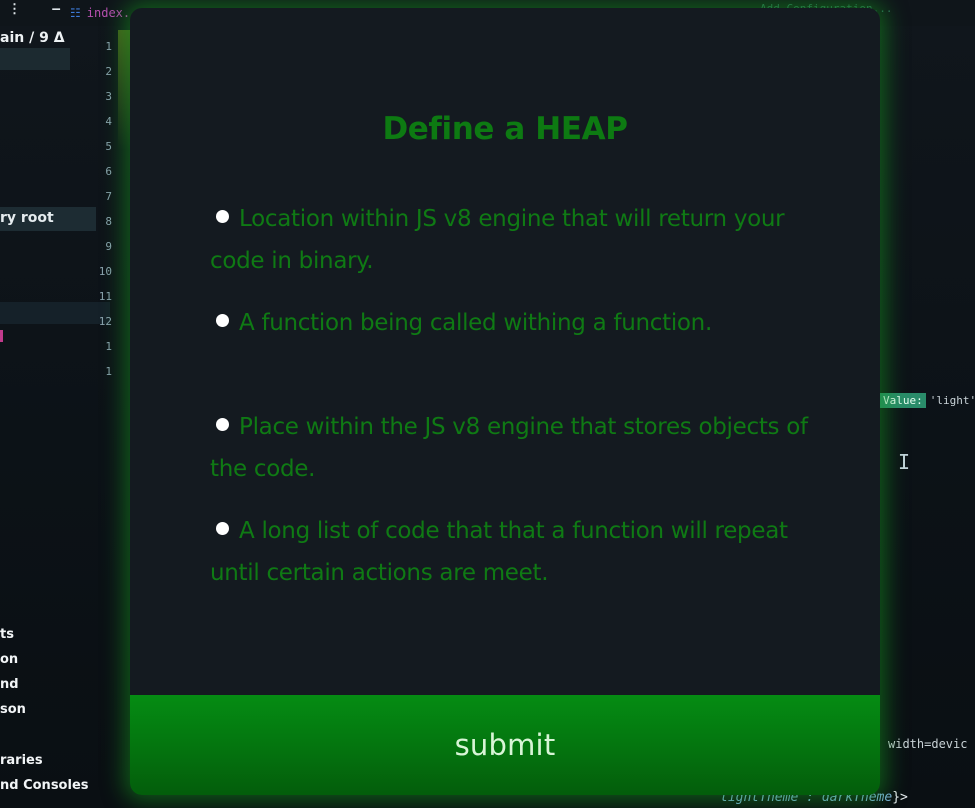 The image size is (975, 808). I want to click on sidebar-item: nd Consoles, so click(44, 785).